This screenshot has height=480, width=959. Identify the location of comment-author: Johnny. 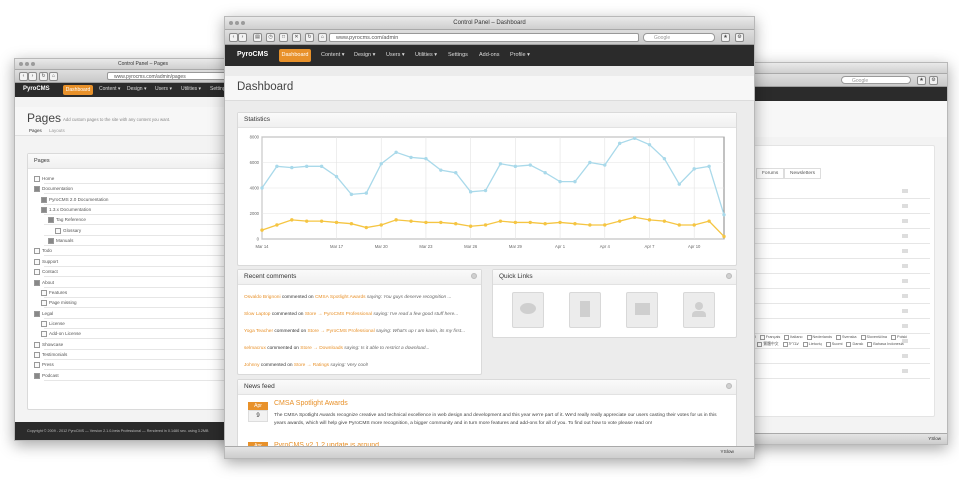
(251, 365).